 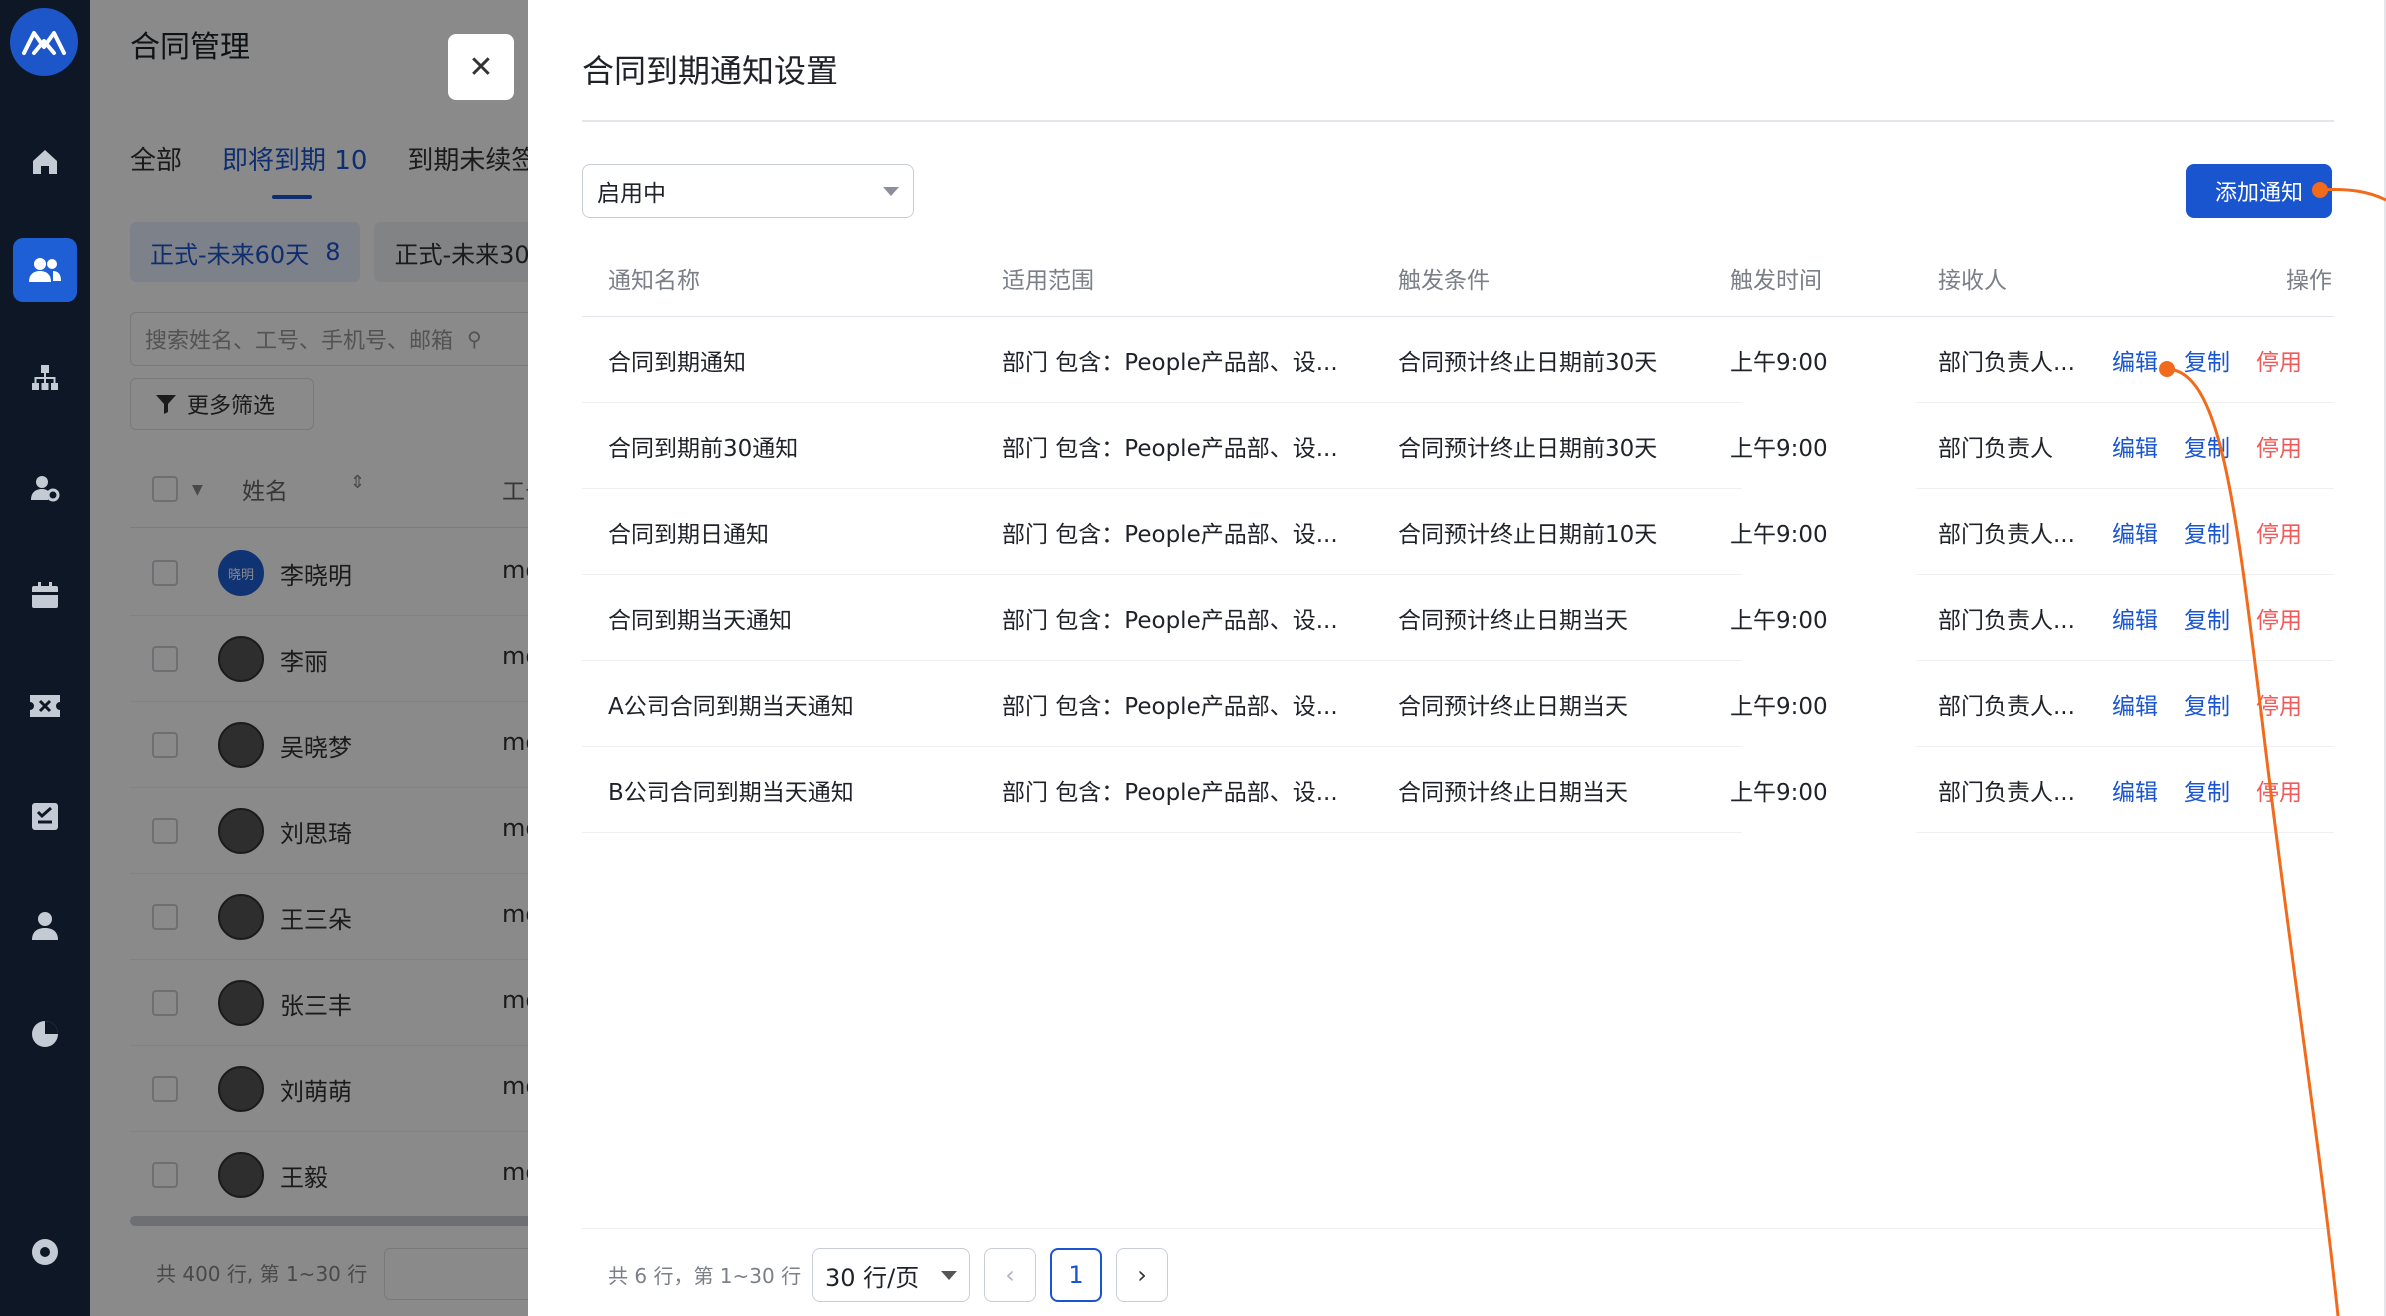 What do you see at coordinates (731, 707) in the screenshot?
I see `notice-name: A公司合同到期当天通知` at bounding box center [731, 707].